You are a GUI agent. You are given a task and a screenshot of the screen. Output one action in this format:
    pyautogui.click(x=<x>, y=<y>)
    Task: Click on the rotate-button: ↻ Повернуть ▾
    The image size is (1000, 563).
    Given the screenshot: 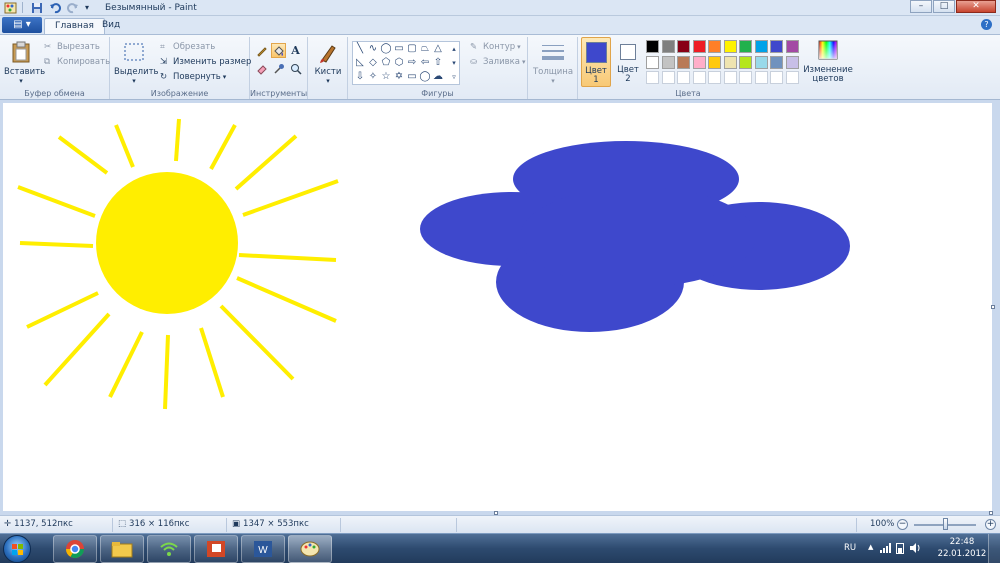 What is the action you would take?
    pyautogui.click(x=193, y=77)
    